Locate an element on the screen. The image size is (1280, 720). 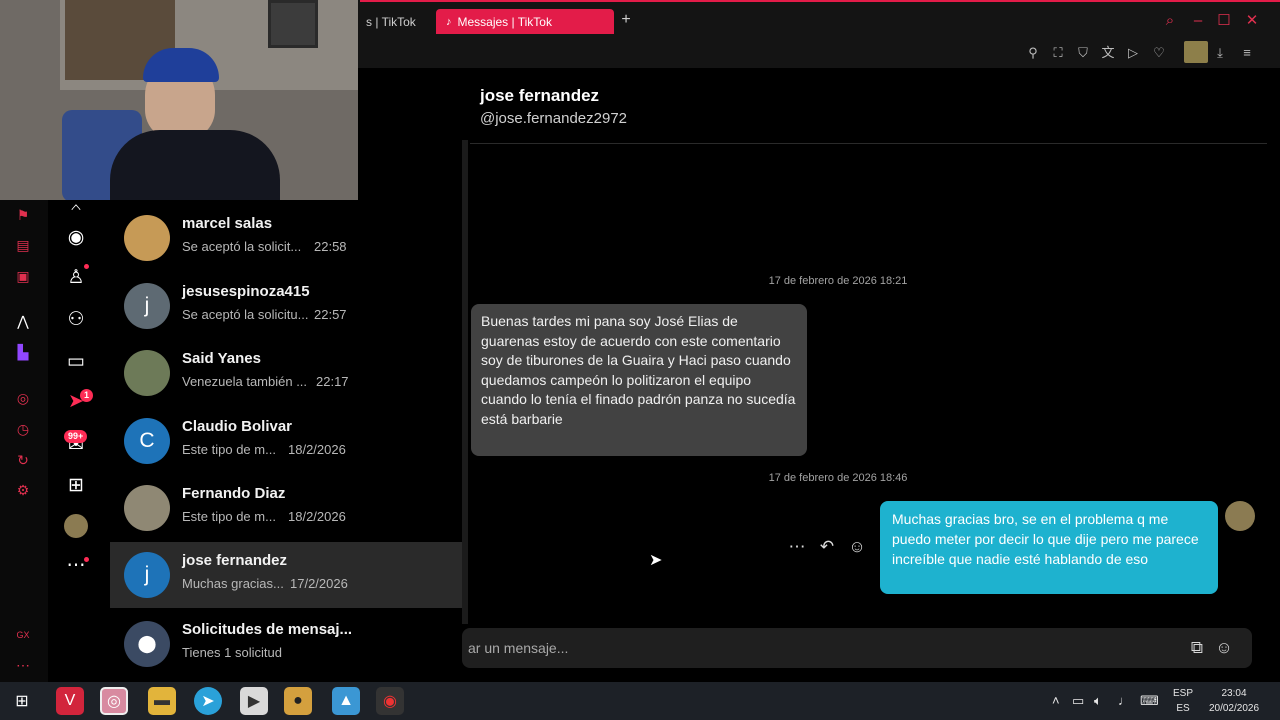
media-player-icon: ▶ is located at coordinates (254, 701).